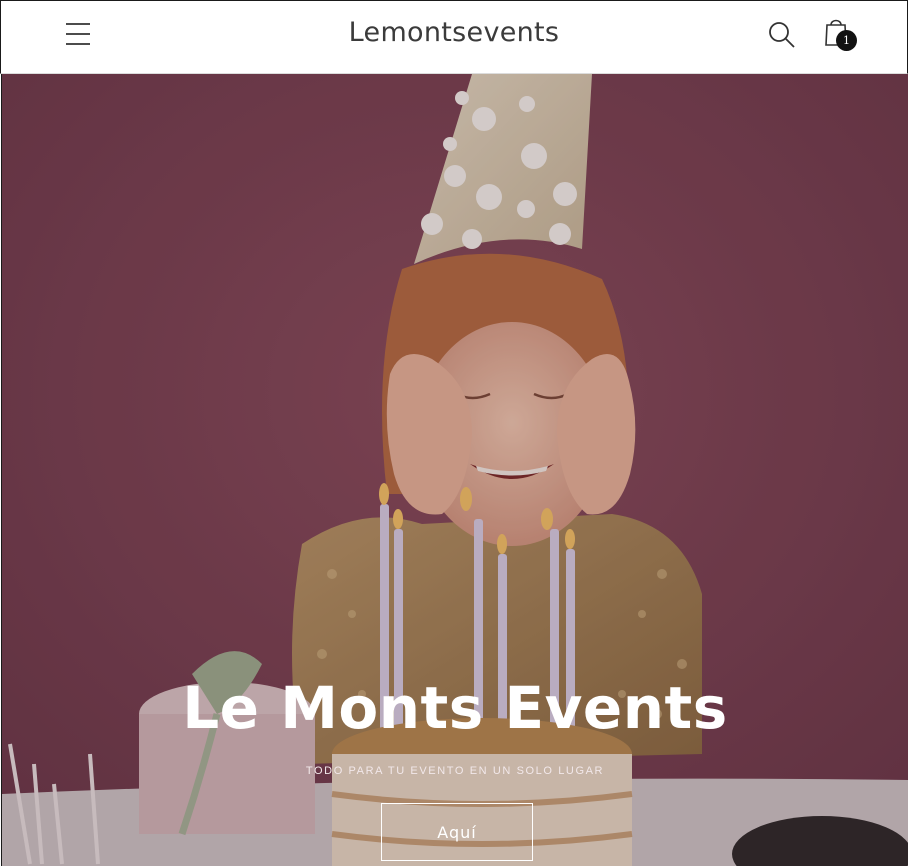 The height and width of the screenshot is (866, 908). I want to click on search-icon, so click(782, 35).